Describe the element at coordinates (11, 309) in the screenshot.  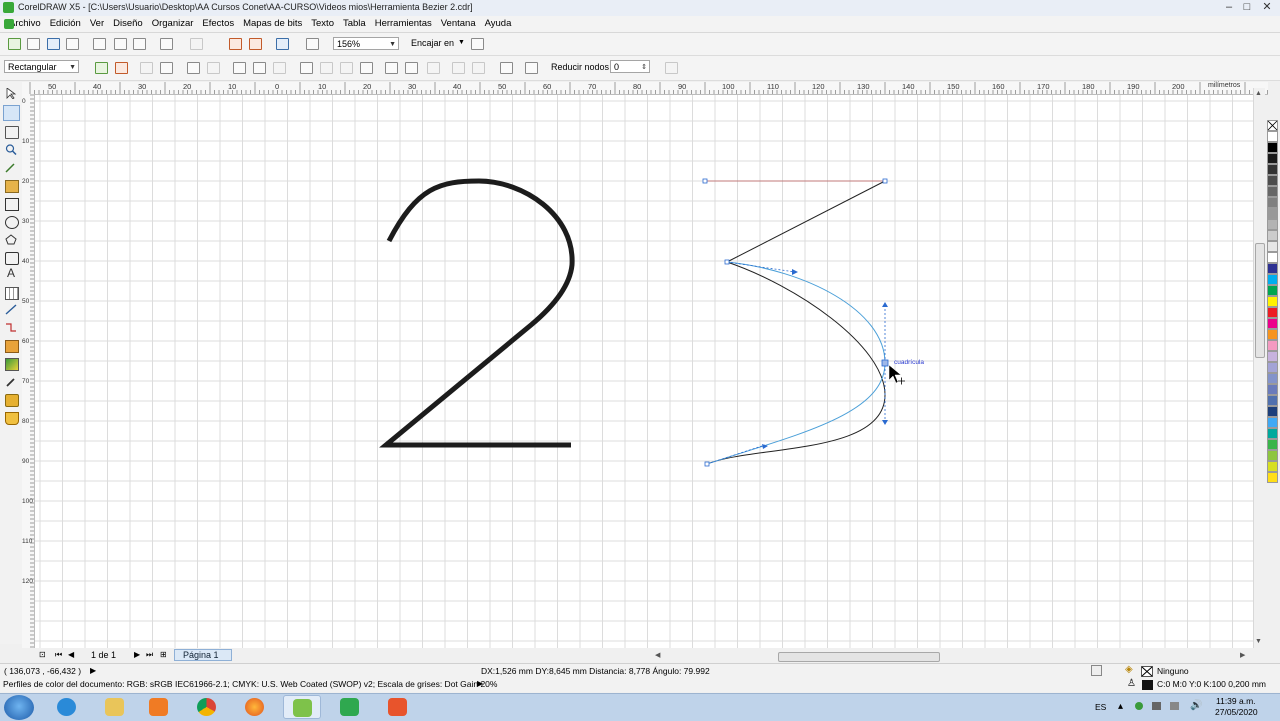
I see `parallel-dimension-tool-icon` at that location.